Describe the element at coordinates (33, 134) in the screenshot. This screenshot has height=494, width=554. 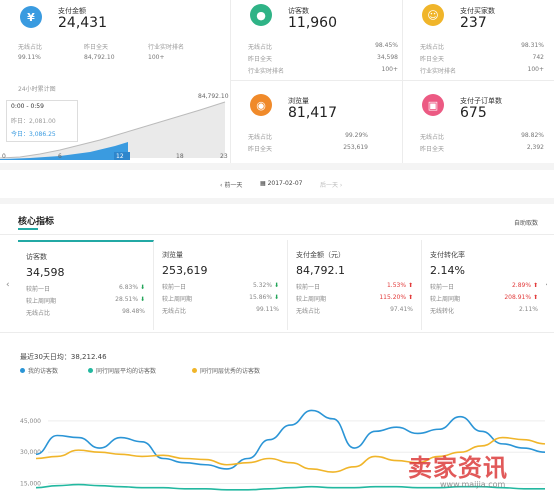
I see `tooltip-today: 今日：3,086.25` at that location.